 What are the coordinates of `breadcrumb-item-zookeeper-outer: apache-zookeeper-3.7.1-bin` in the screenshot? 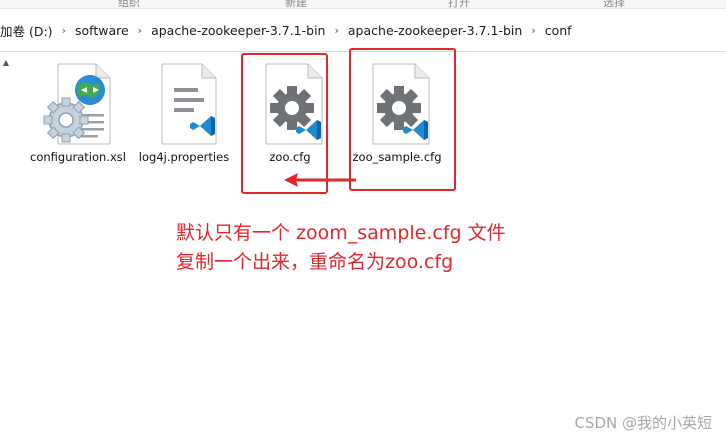 It's located at (238, 30).